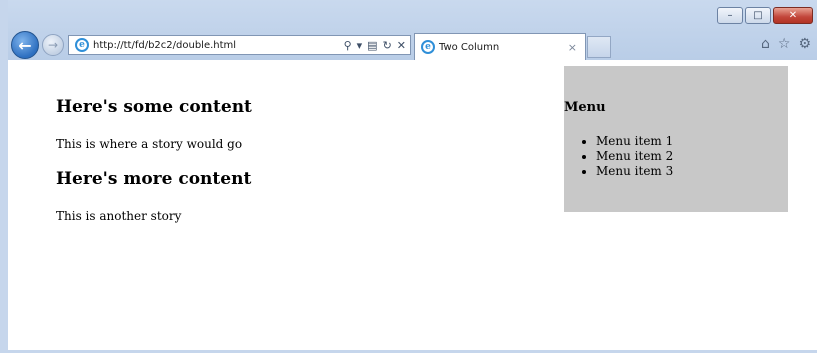 This screenshot has width=817, height=353. What do you see at coordinates (793, 15) in the screenshot?
I see `close-window-button: ✕` at bounding box center [793, 15].